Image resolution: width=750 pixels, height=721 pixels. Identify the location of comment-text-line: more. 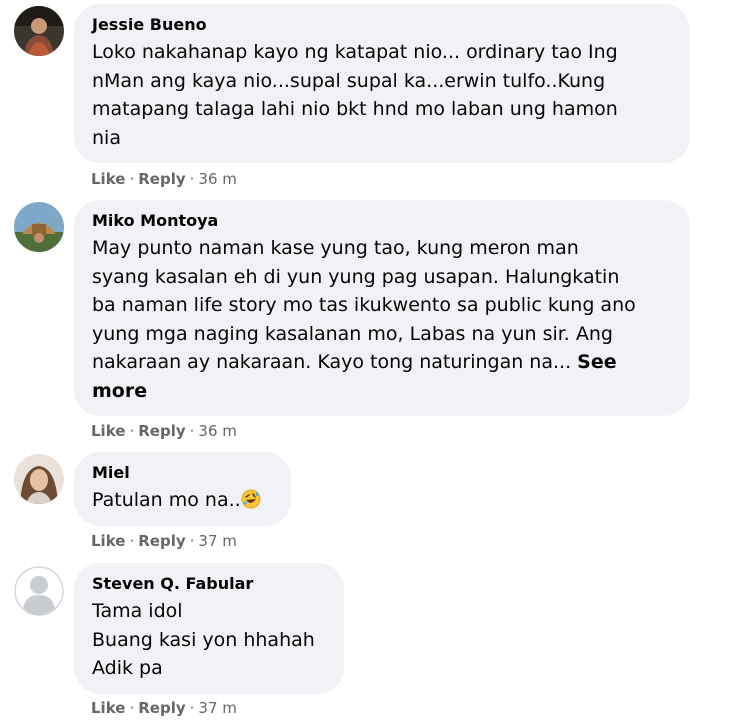
(382, 391).